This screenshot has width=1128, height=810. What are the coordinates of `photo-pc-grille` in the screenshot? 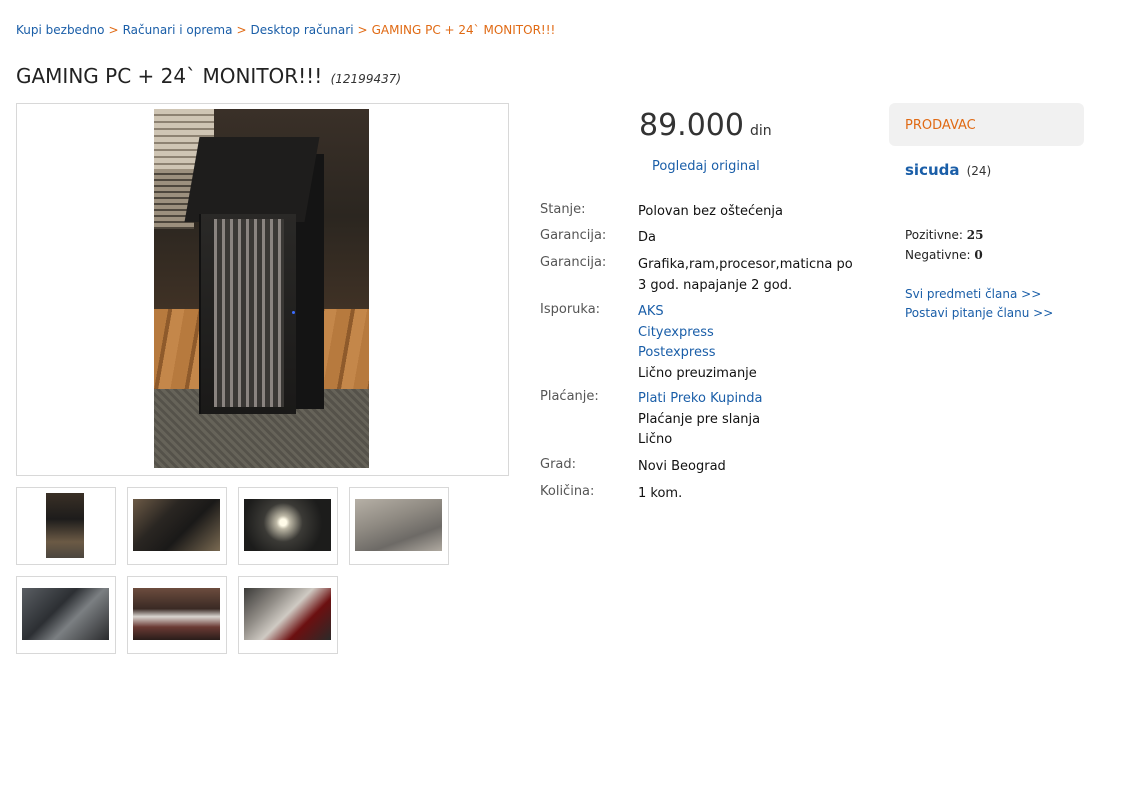 It's located at (249, 313).